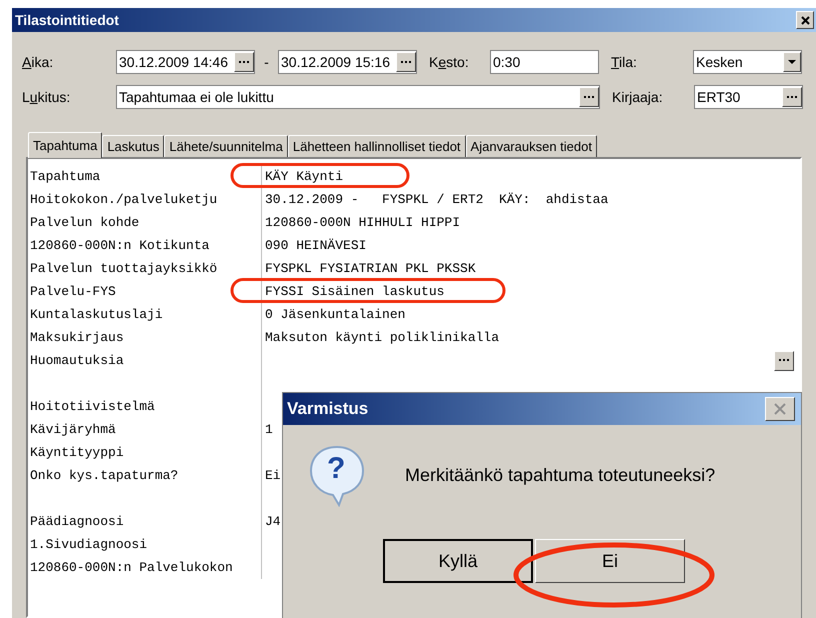  I want to click on field-label: Kirjaaja:, so click(638, 97).